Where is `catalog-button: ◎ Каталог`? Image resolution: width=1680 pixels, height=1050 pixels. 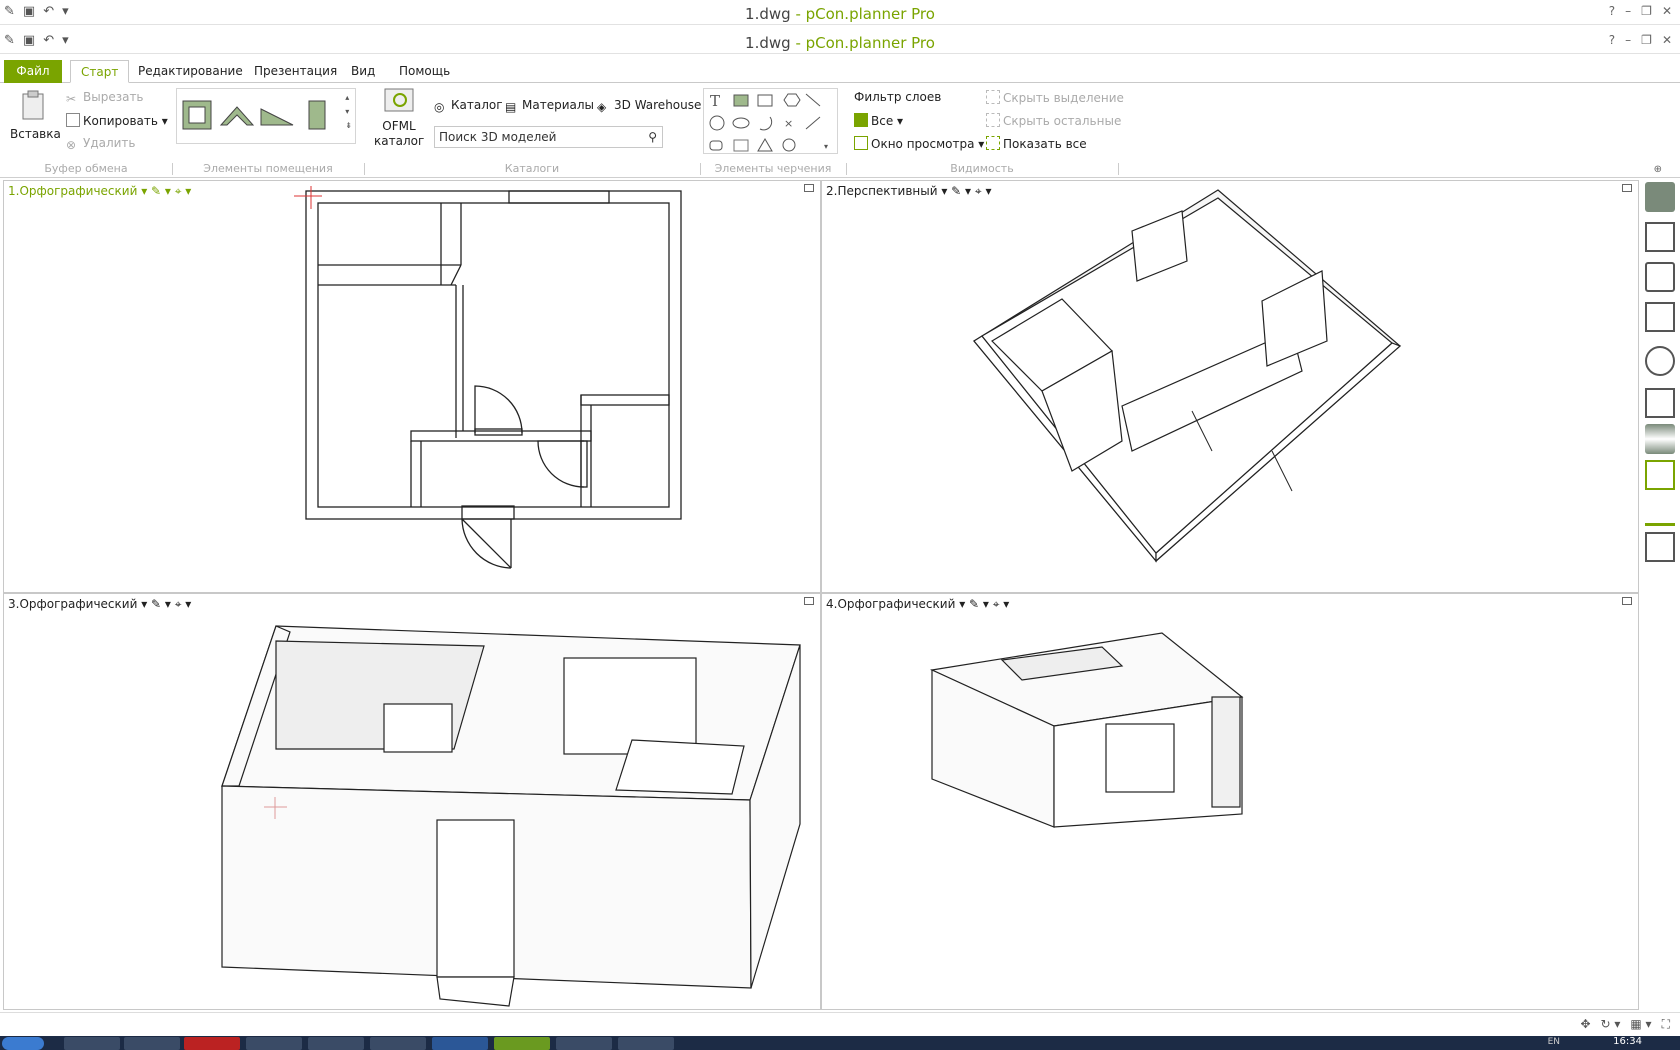
catalog-button: ◎ Каталог is located at coordinates (468, 106).